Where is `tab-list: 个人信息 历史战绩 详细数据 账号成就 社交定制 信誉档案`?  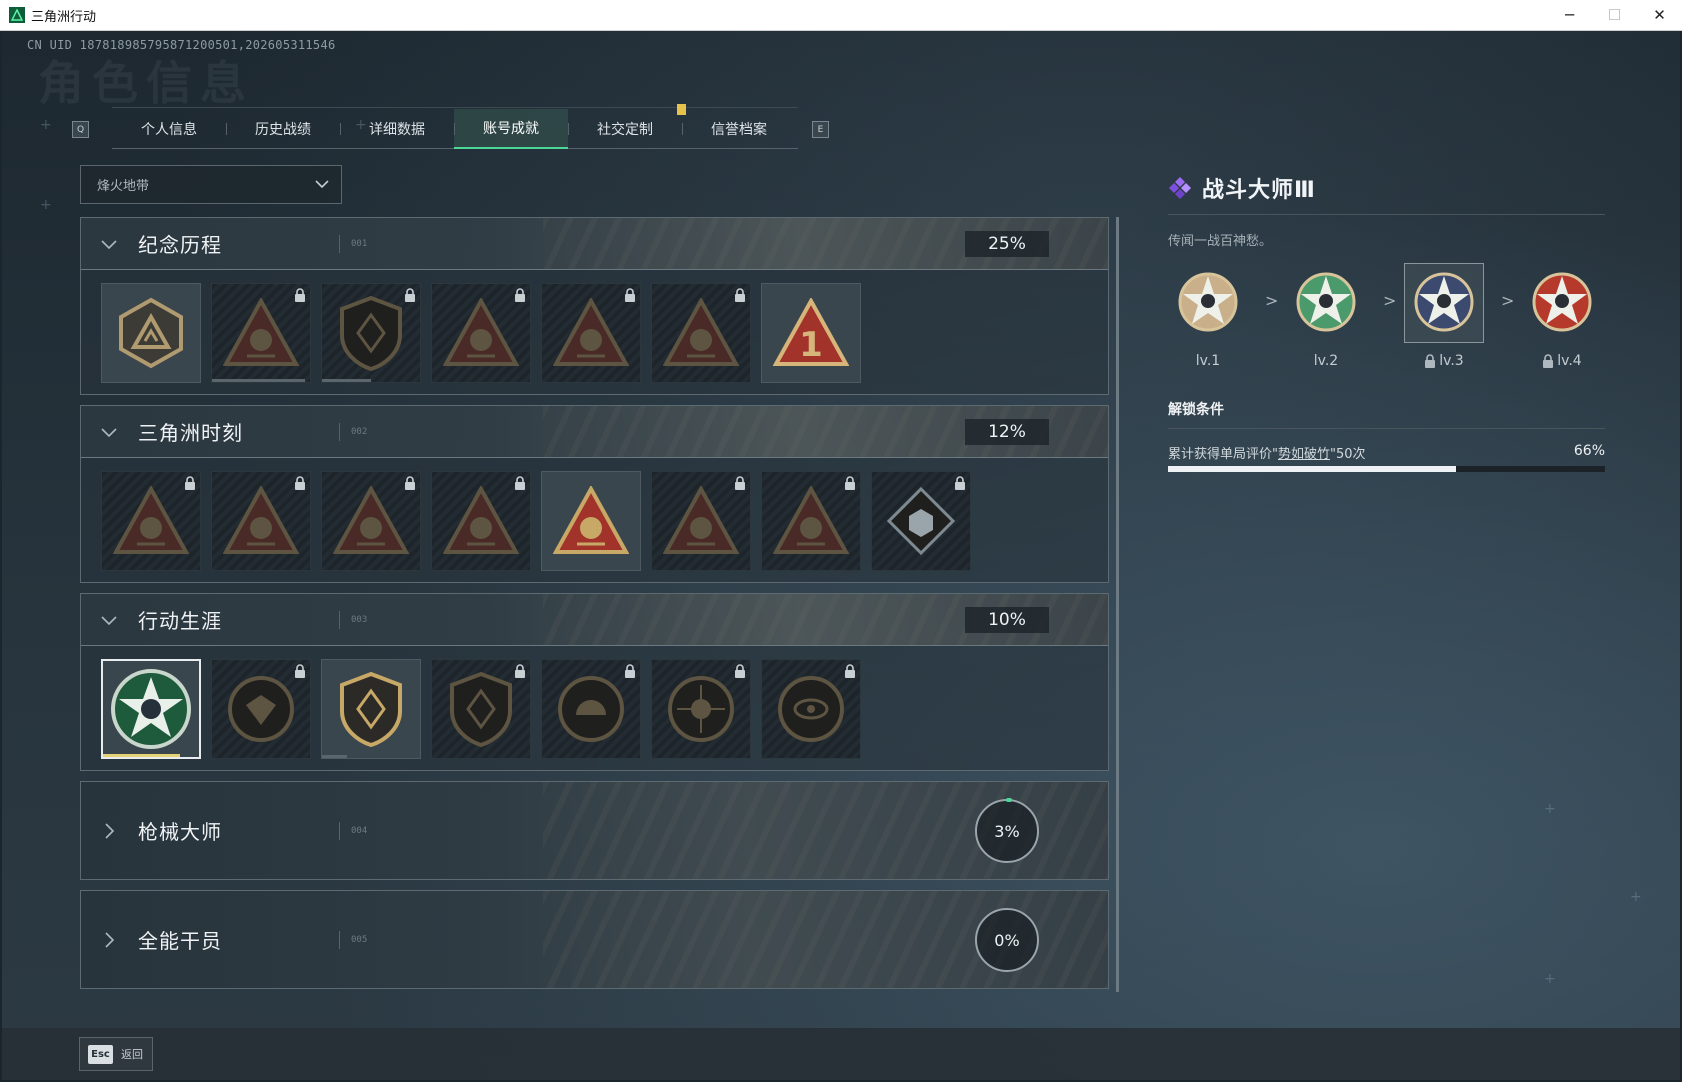
tab-list: 个人信息 历史战绩 详细数据 账号成就 社交定制 信誉档案 is located at coordinates (455, 126).